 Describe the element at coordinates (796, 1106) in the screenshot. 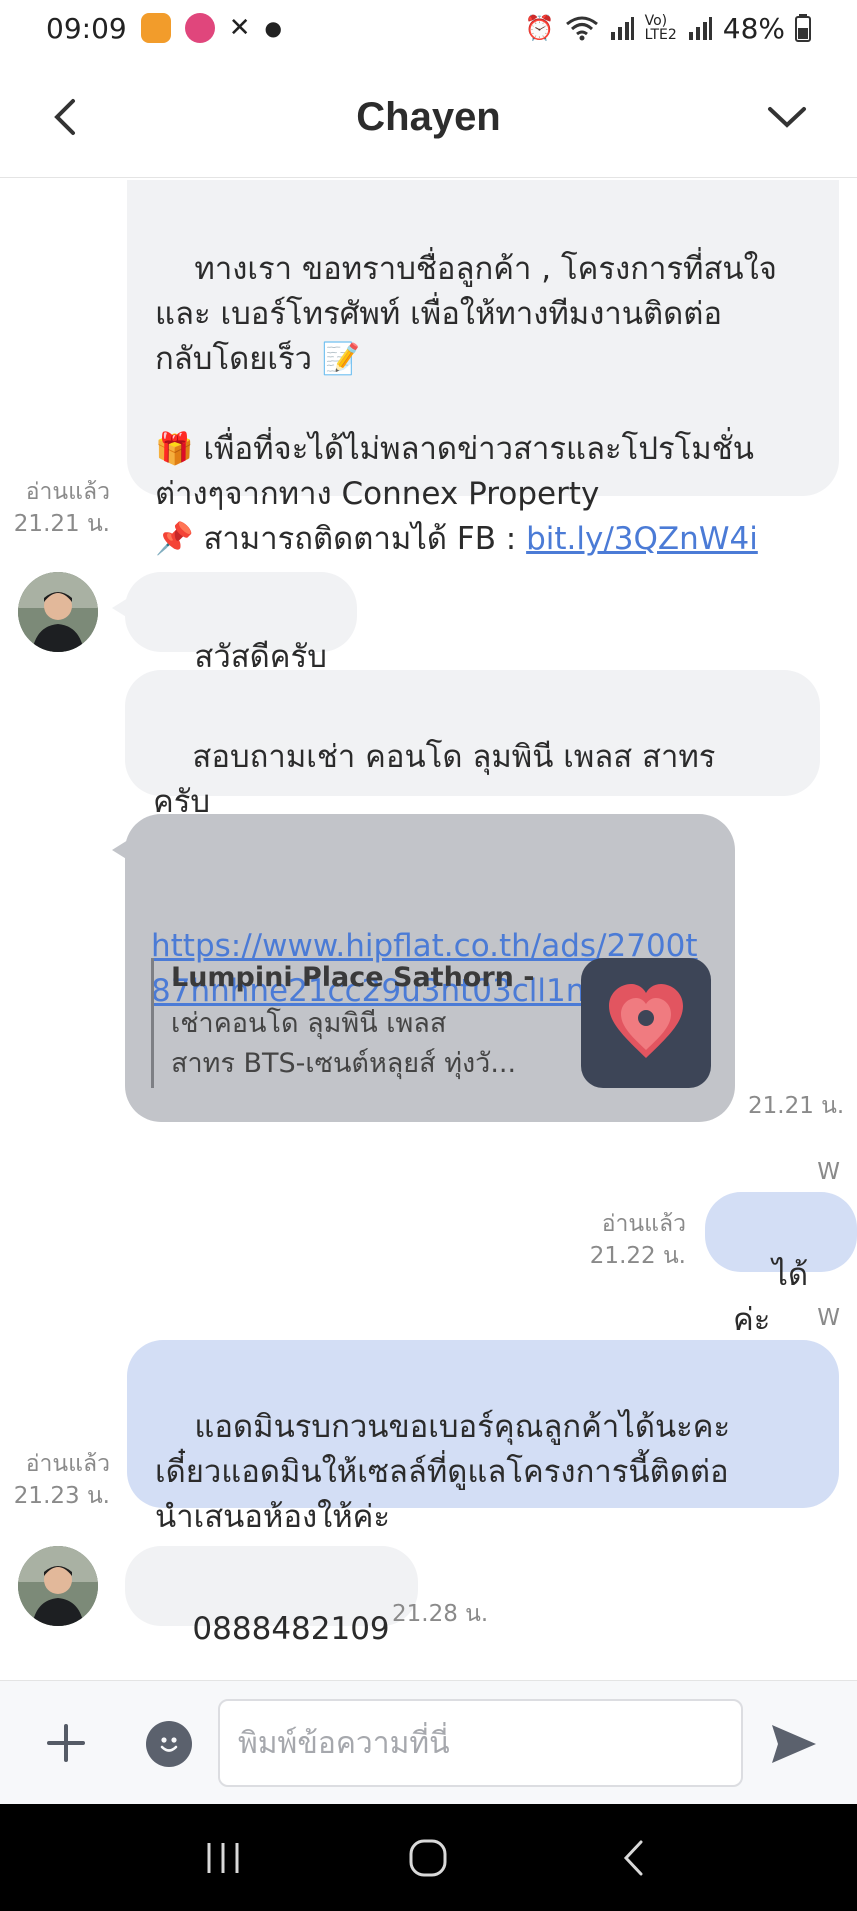

I see `message-time-4: 21.21 น.` at that location.